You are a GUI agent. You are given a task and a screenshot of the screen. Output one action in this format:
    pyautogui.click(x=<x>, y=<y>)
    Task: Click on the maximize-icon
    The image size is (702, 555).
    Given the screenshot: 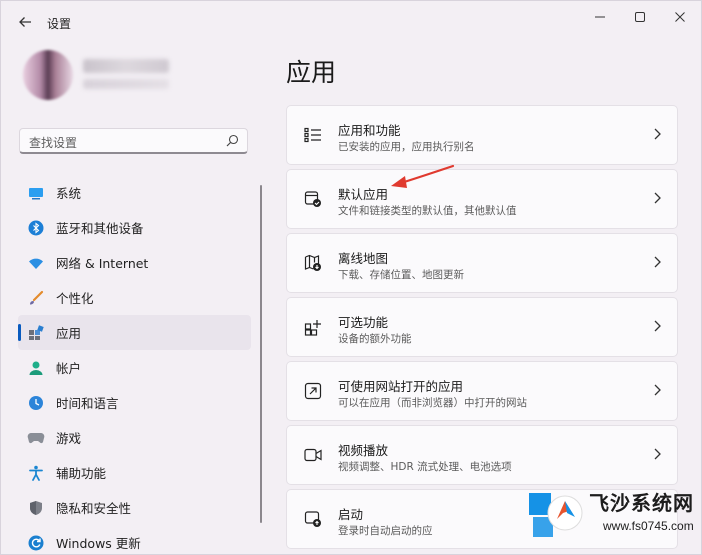 What is the action you would take?
    pyautogui.click(x=640, y=17)
    